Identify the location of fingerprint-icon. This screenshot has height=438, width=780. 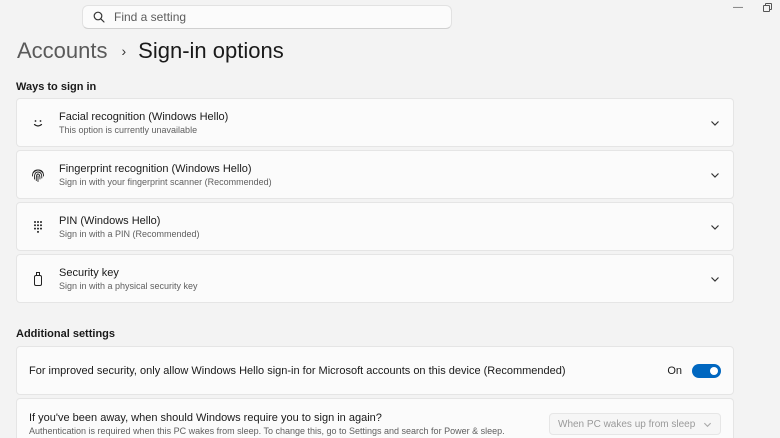
(38, 175).